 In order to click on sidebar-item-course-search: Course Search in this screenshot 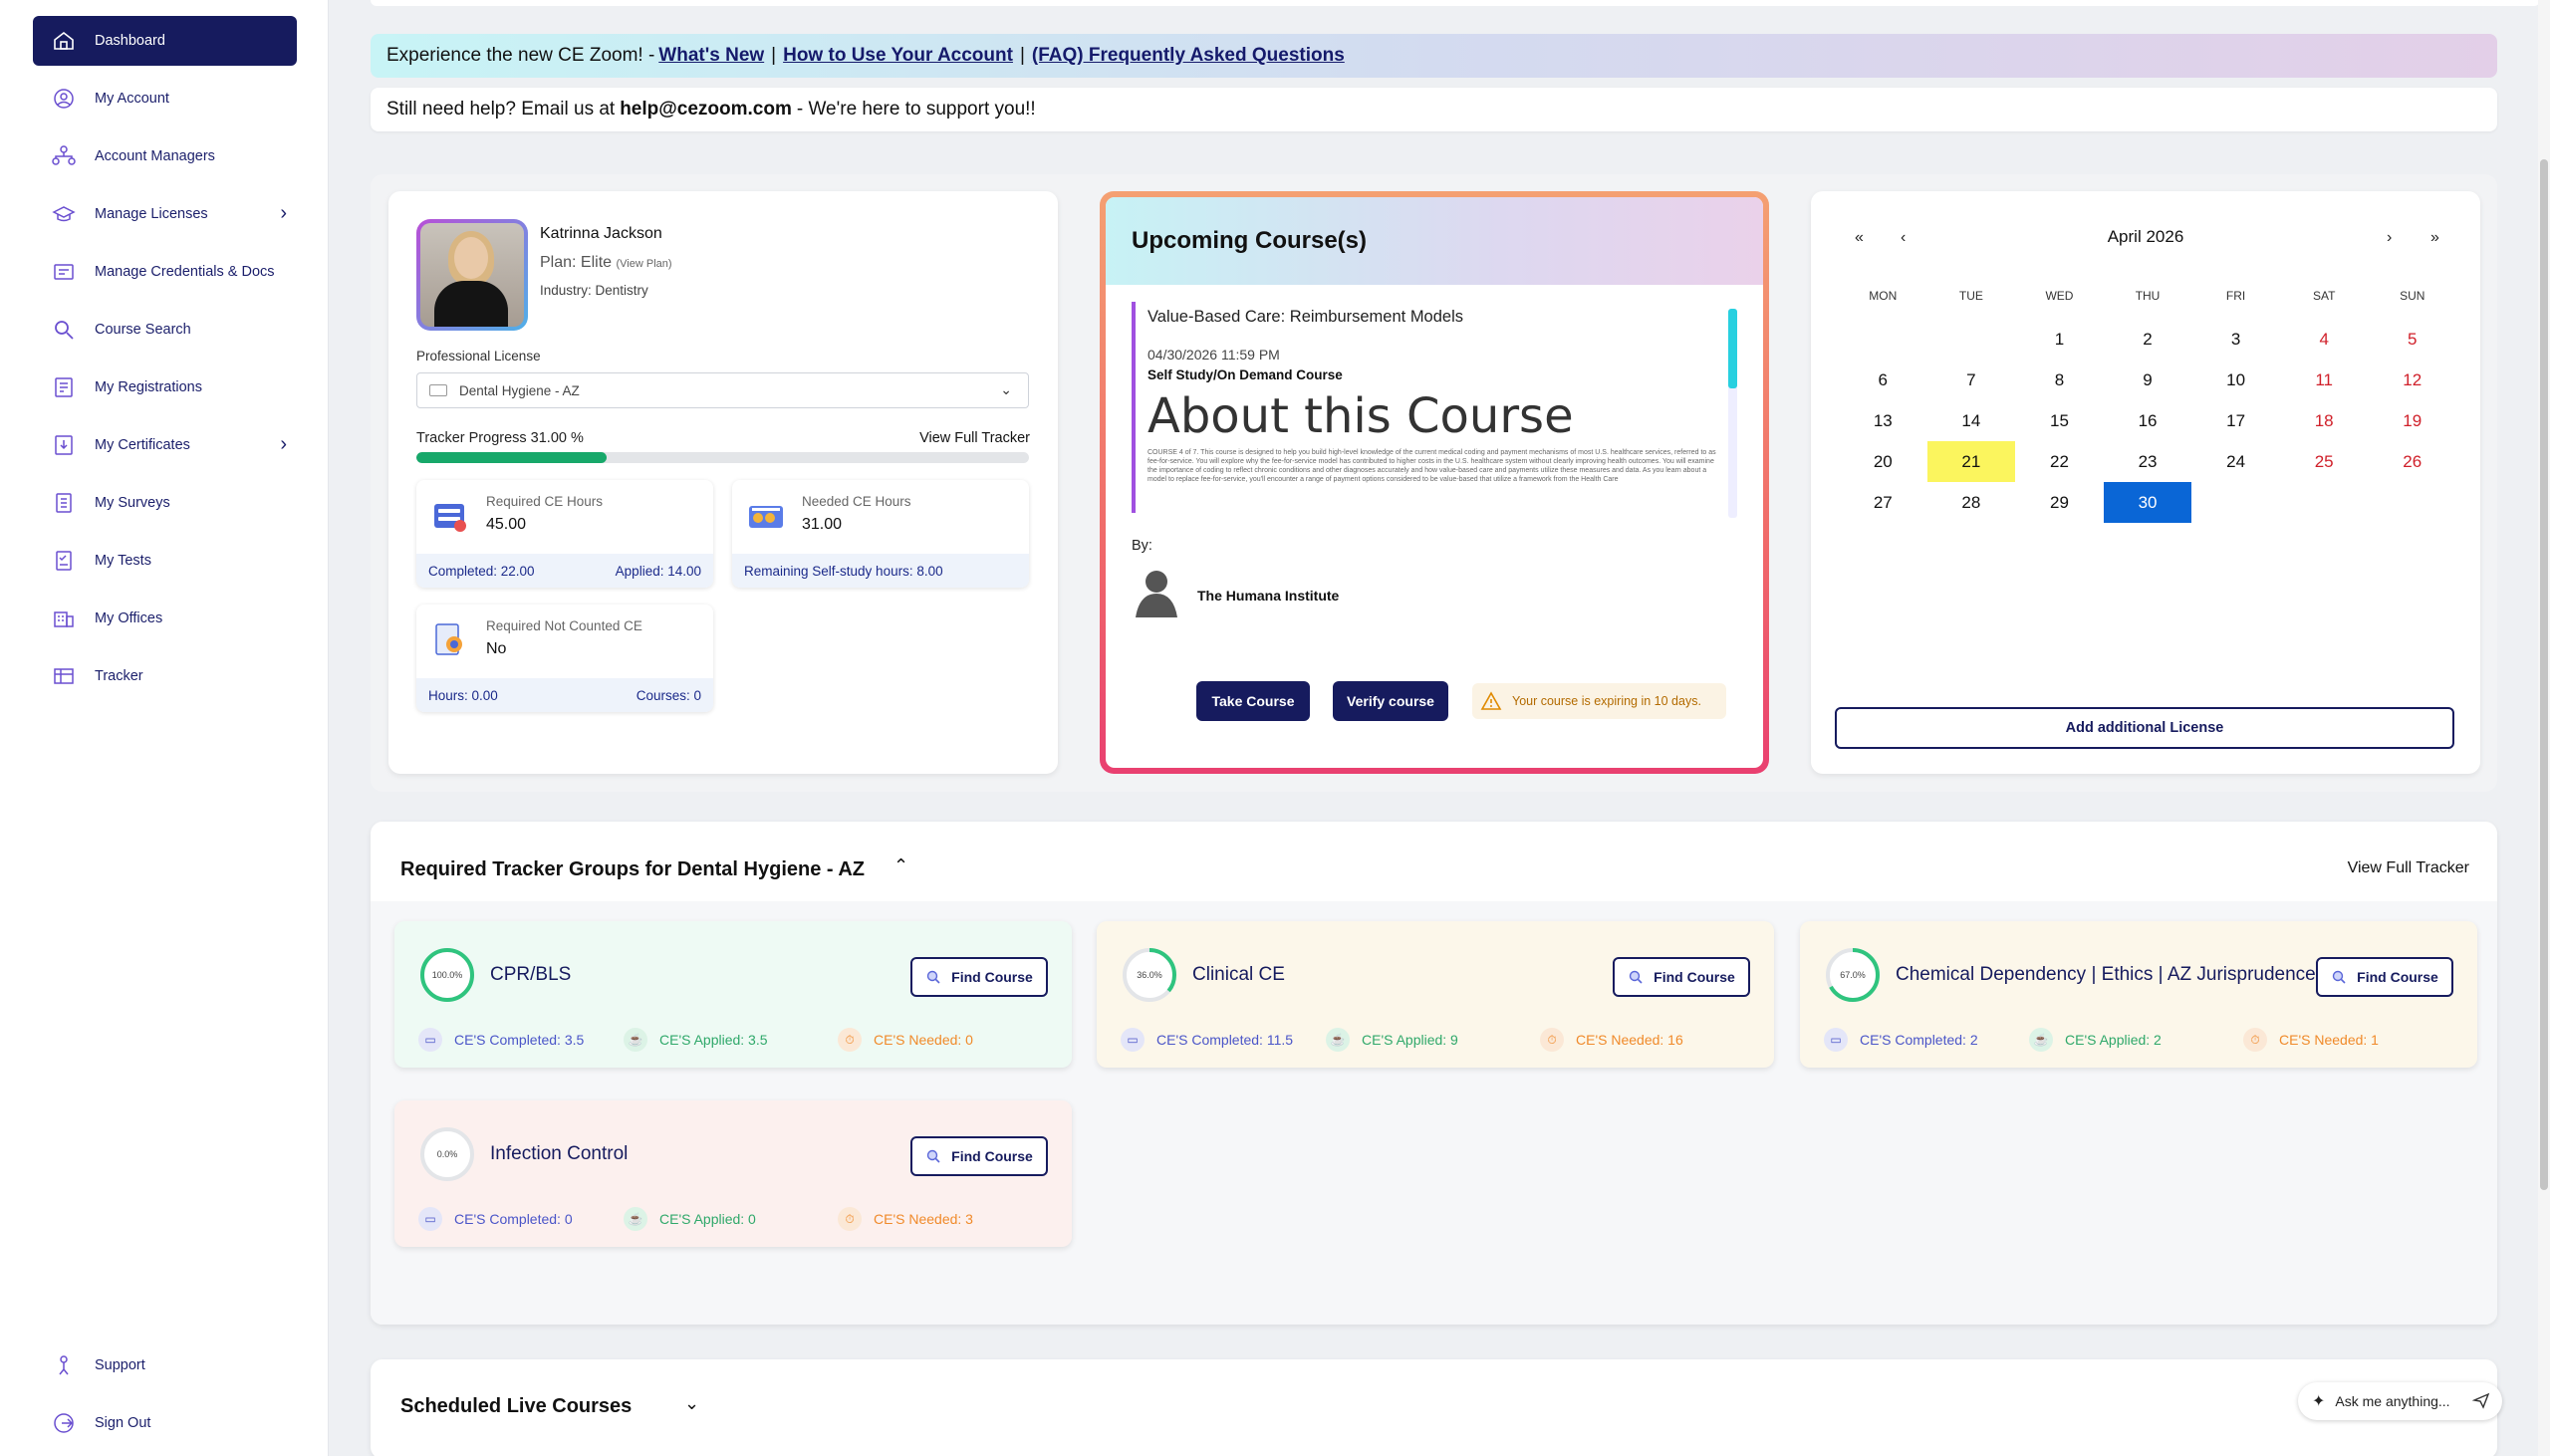, I will do `click(165, 330)`.